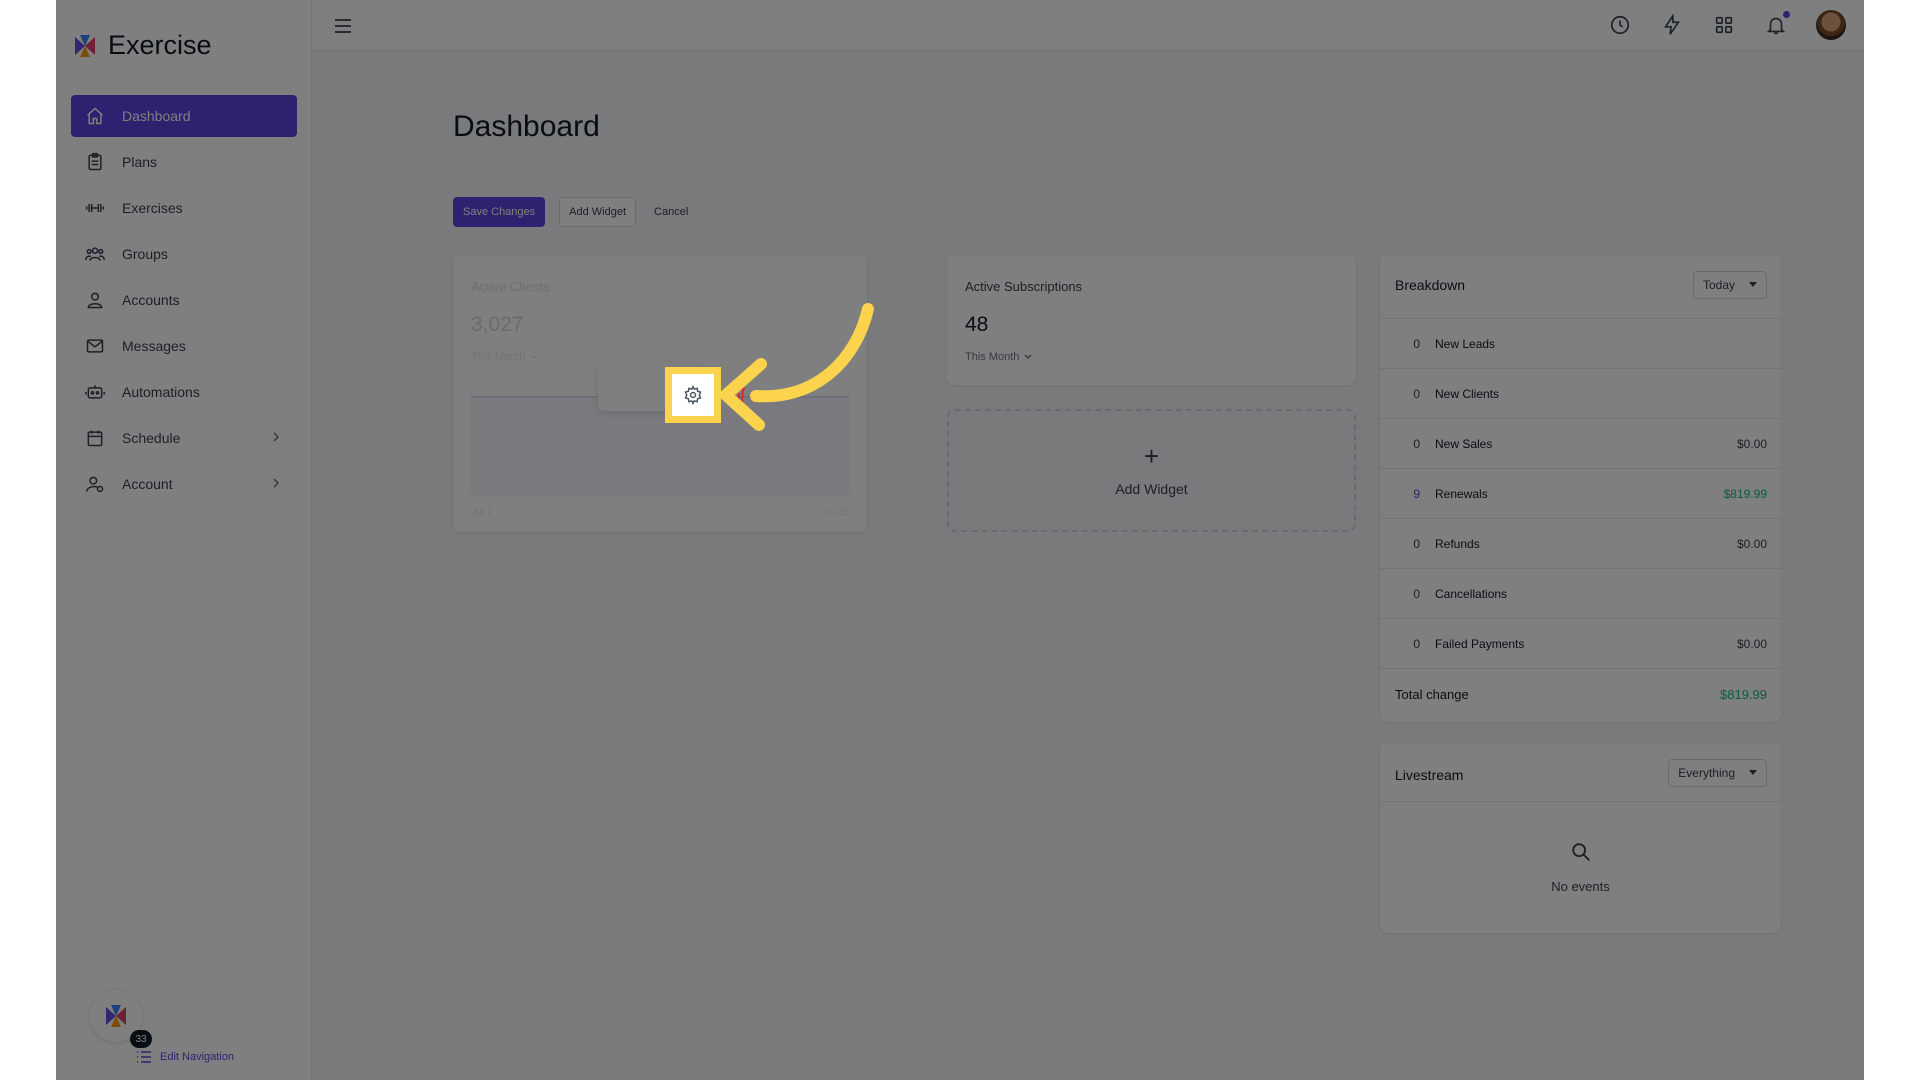 The height and width of the screenshot is (1080, 1920). What do you see at coordinates (977, 324) in the screenshot?
I see `widget-value: 48` at bounding box center [977, 324].